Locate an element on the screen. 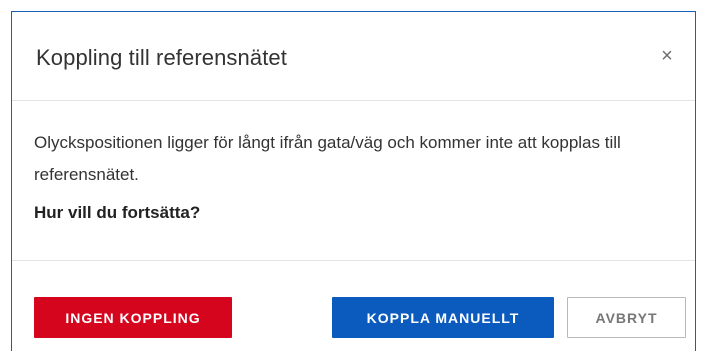 The height and width of the screenshot is (351, 701). dialog-question: Hur vill du fortsätta? is located at coordinates (117, 212).